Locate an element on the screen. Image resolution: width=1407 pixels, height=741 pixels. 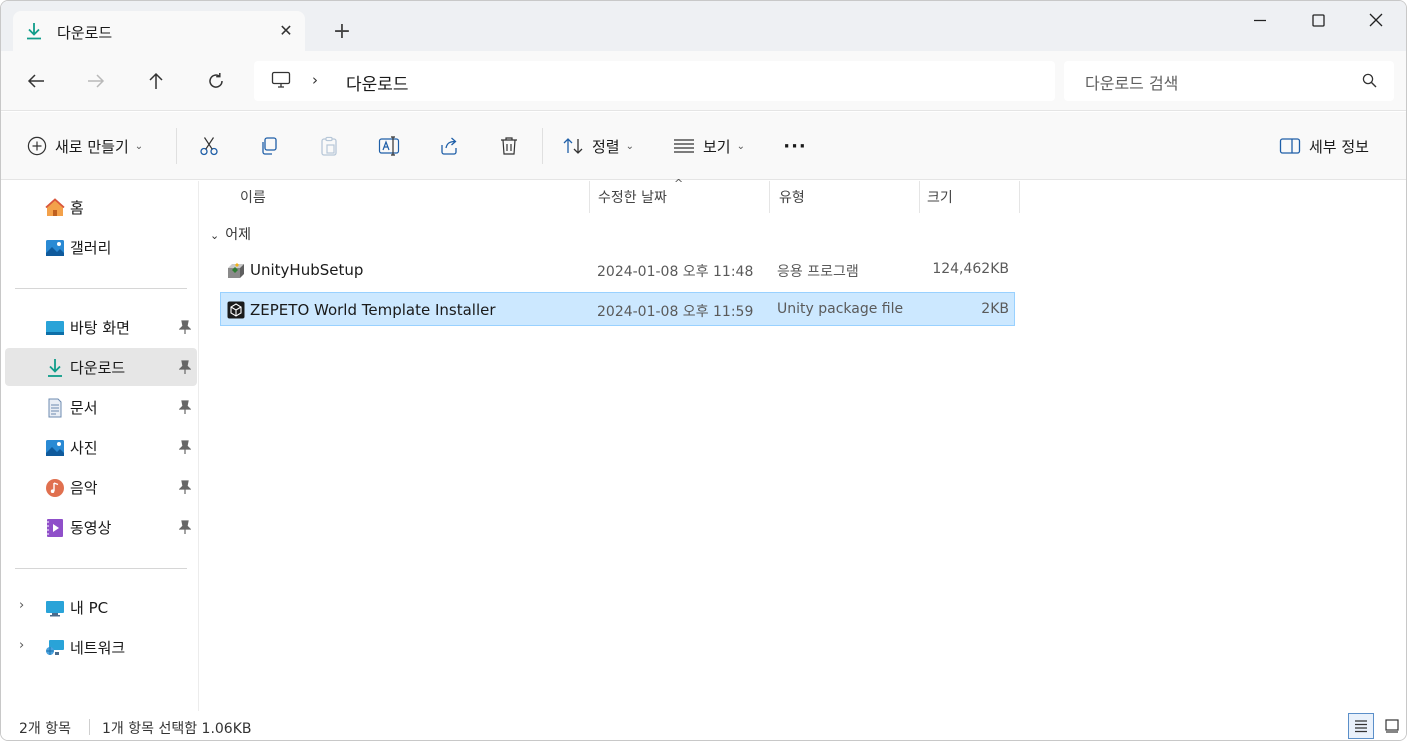
file-modified: 2024-01-08 오후 11:59 is located at coordinates (675, 312).